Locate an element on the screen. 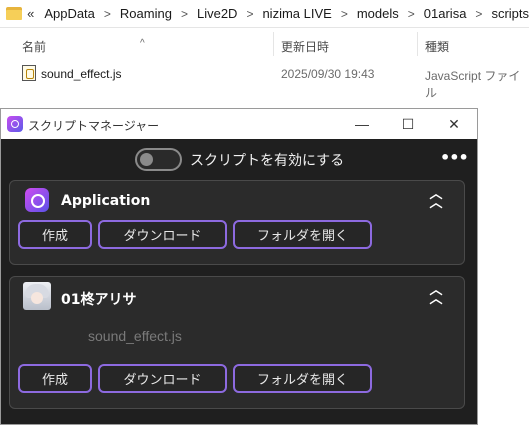 The image size is (529, 425). javascript-file-icon is located at coordinates (29, 73).